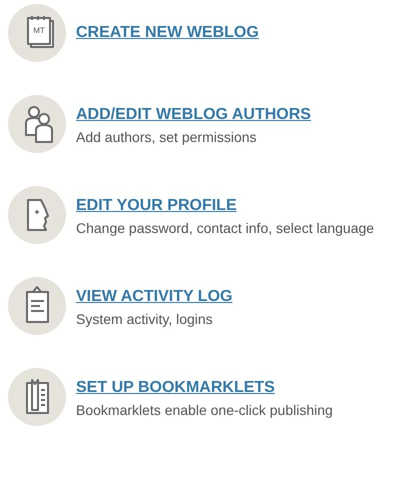 Image resolution: width=403 pixels, height=478 pixels. Describe the element at coordinates (37, 124) in the screenshot. I see `people-icon` at that location.